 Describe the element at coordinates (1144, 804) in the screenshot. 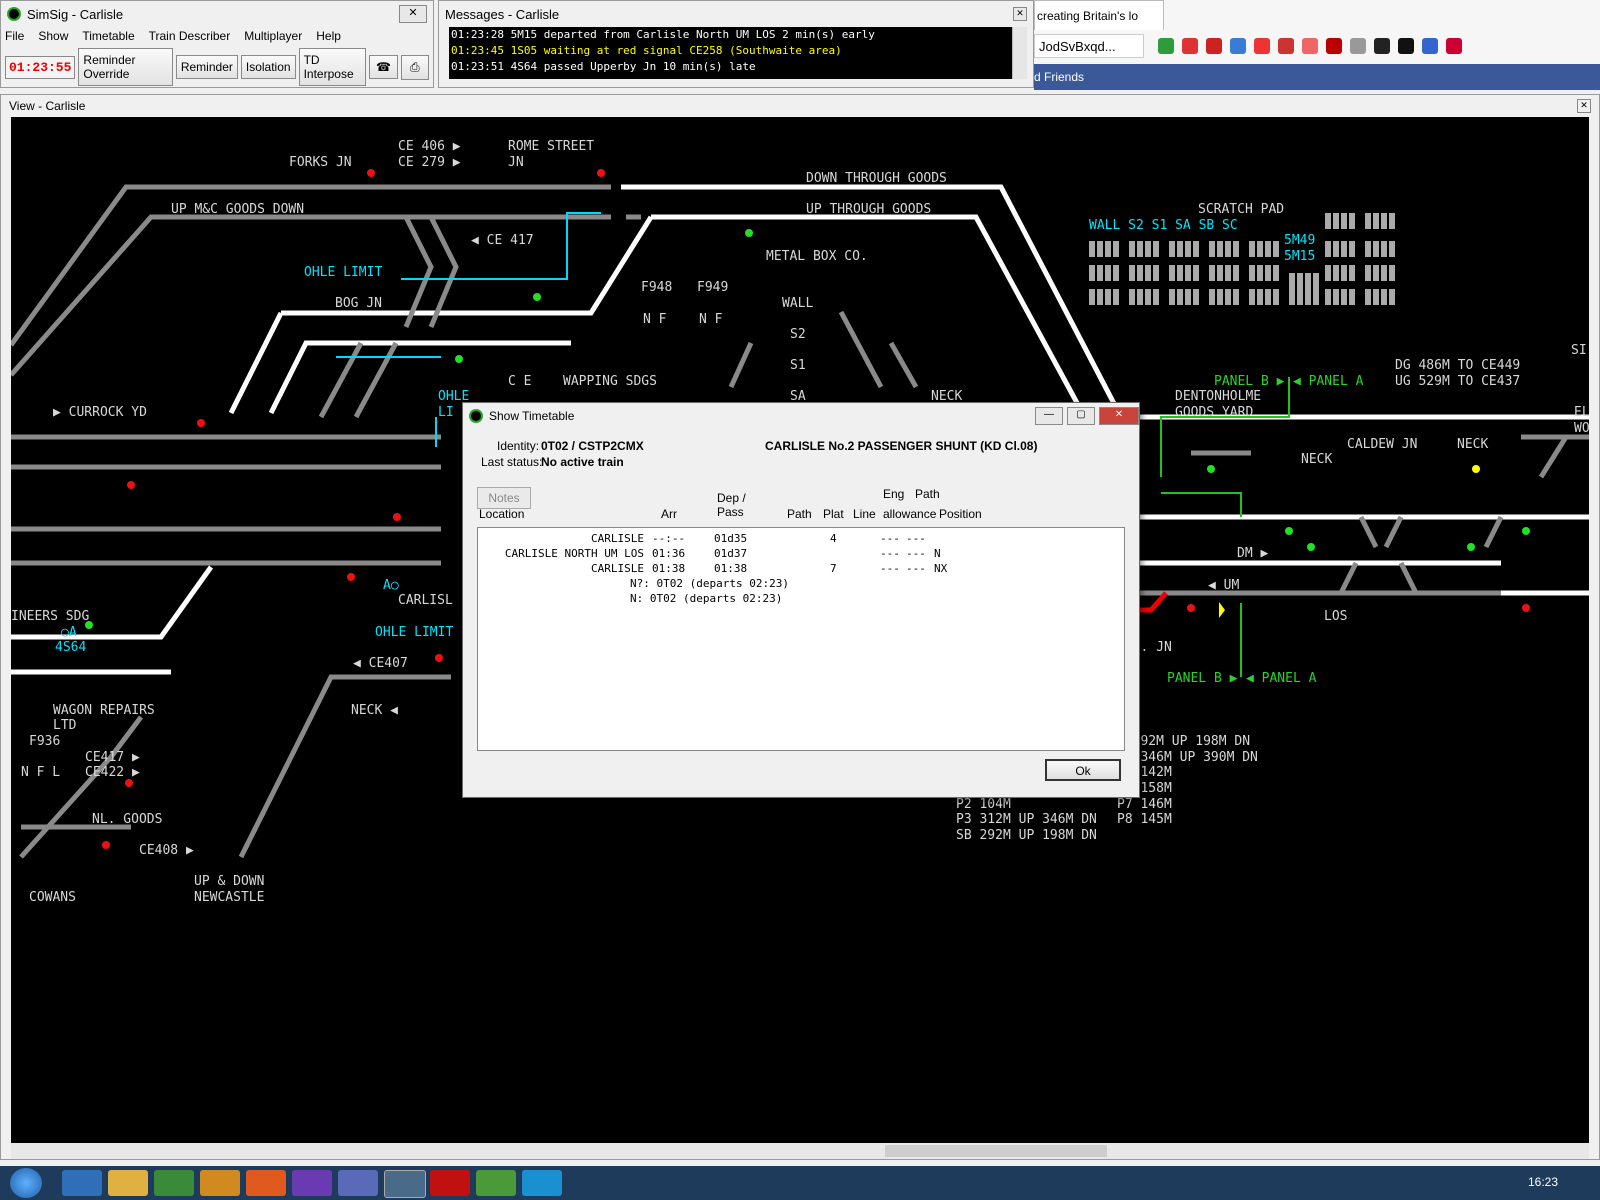

I see `panel-label: P7 146M` at that location.